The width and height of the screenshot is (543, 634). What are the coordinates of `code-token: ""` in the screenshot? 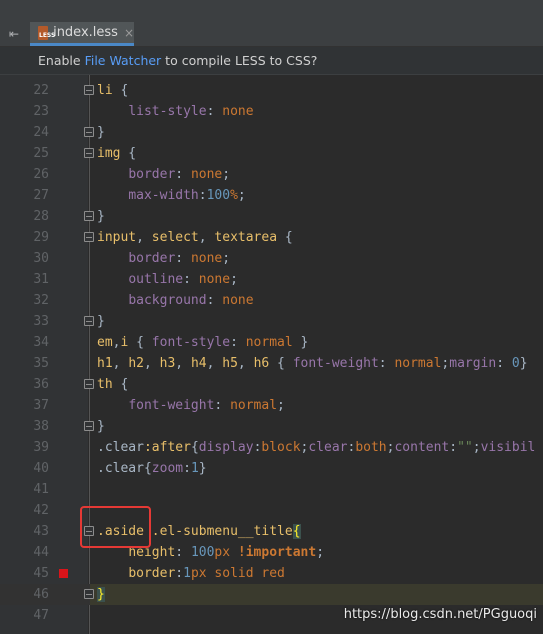 It's located at (465, 447).